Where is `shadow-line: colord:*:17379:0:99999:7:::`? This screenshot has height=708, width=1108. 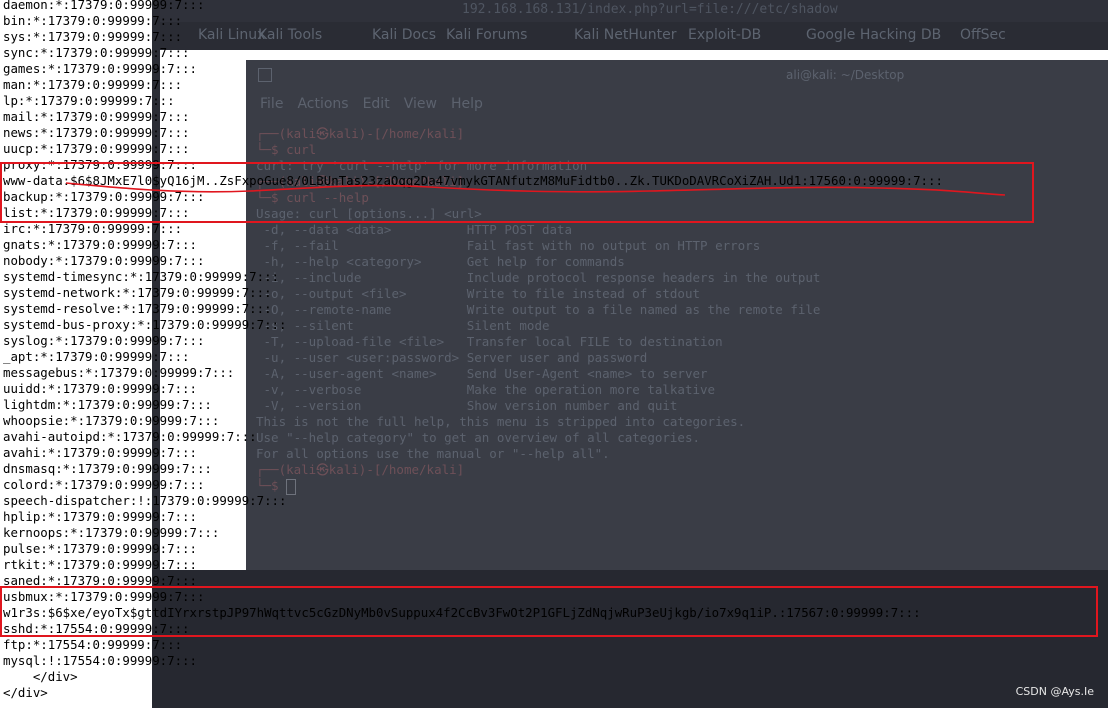 shadow-line: colord:*:17379:0:99999:7::: is located at coordinates (104, 484).